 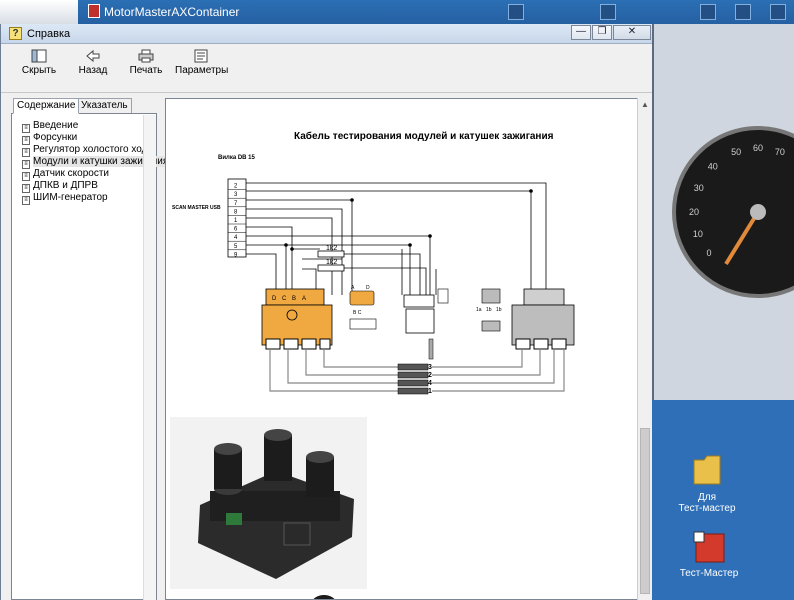 I want to click on back-arrow-icon, so click(x=93, y=56).